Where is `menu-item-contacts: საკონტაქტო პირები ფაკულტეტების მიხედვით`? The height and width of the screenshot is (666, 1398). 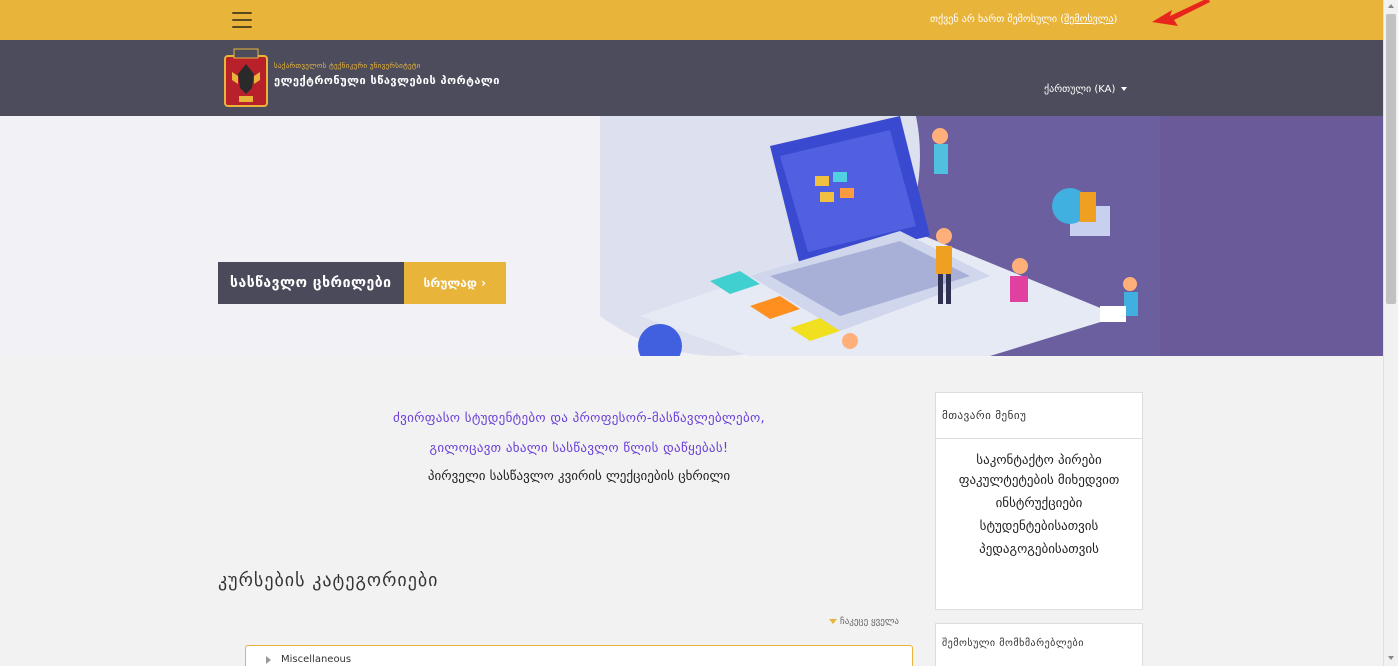 menu-item-contacts: საკონტაქტო პირები ფაკულტეტების მიხედვით is located at coordinates (1039, 471).